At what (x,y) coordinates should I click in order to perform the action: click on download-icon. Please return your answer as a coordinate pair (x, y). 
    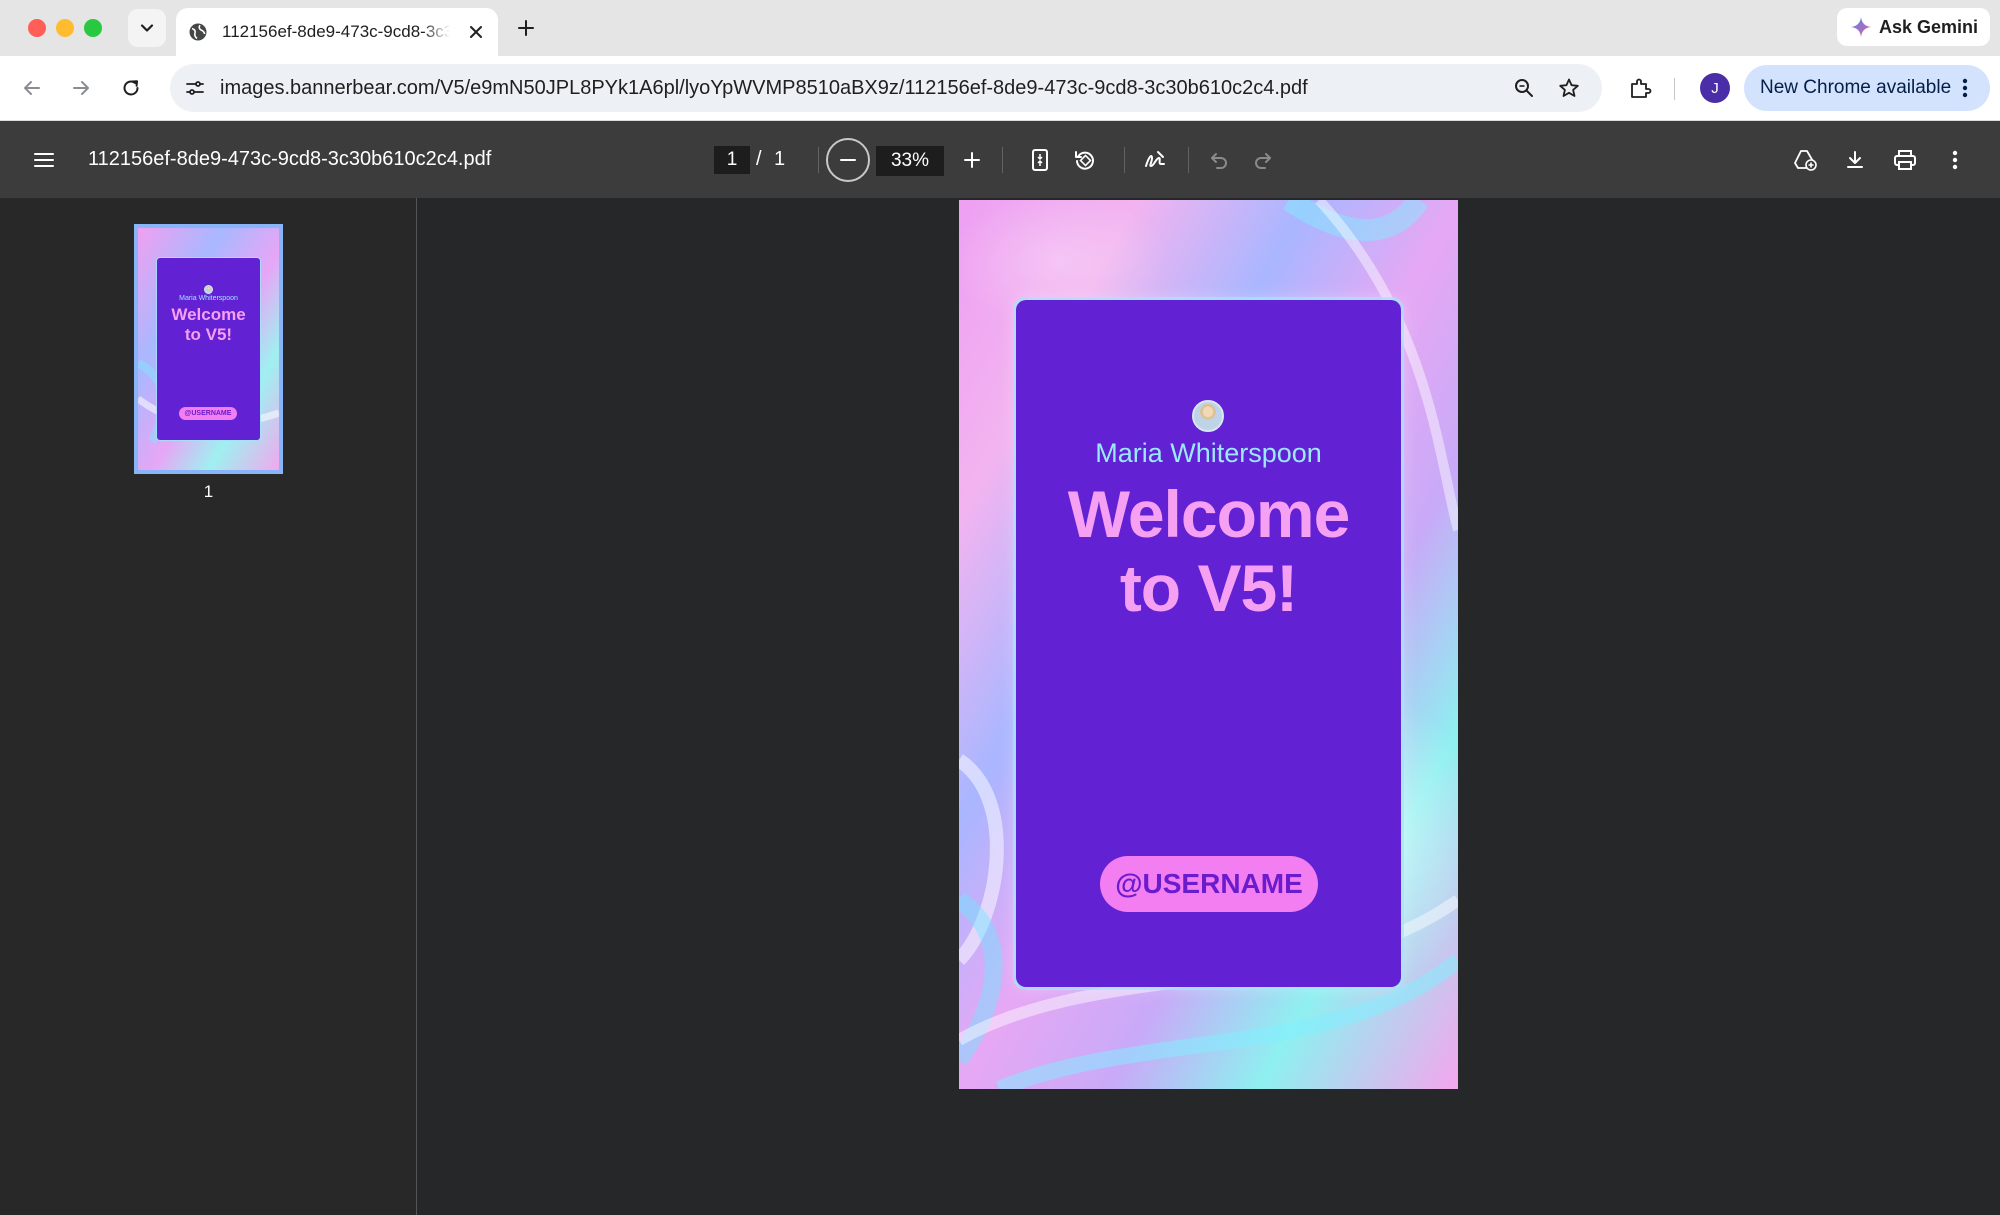
    Looking at the image, I should click on (1855, 159).